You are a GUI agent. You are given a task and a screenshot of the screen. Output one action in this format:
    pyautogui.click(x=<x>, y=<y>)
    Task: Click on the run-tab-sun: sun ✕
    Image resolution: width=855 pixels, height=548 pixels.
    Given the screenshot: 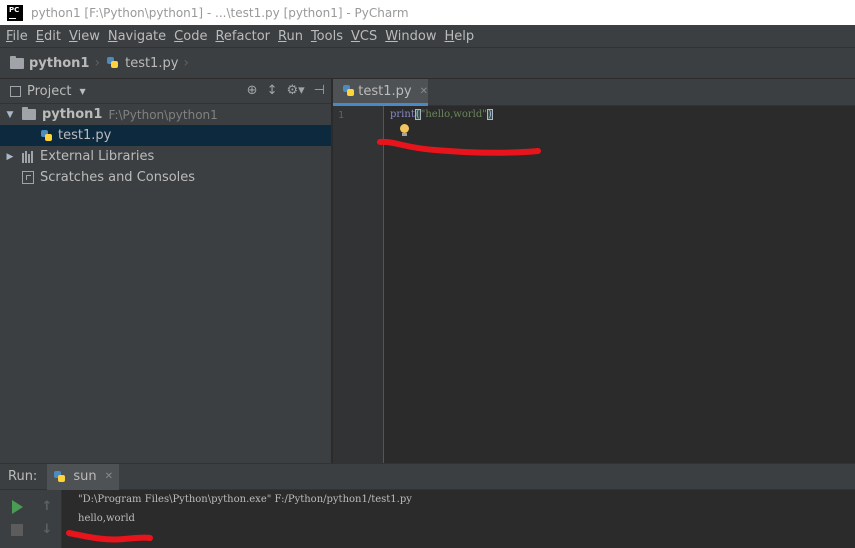 What is the action you would take?
    pyautogui.click(x=83, y=476)
    